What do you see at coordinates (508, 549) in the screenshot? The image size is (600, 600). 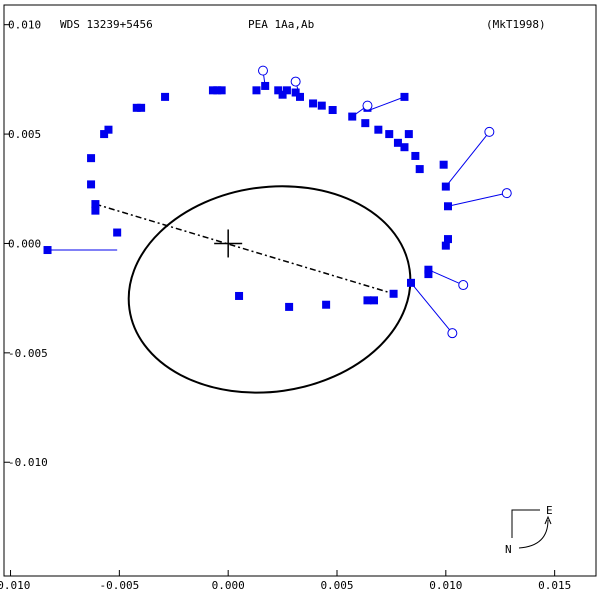 I see `compass-north-label: N` at bounding box center [508, 549].